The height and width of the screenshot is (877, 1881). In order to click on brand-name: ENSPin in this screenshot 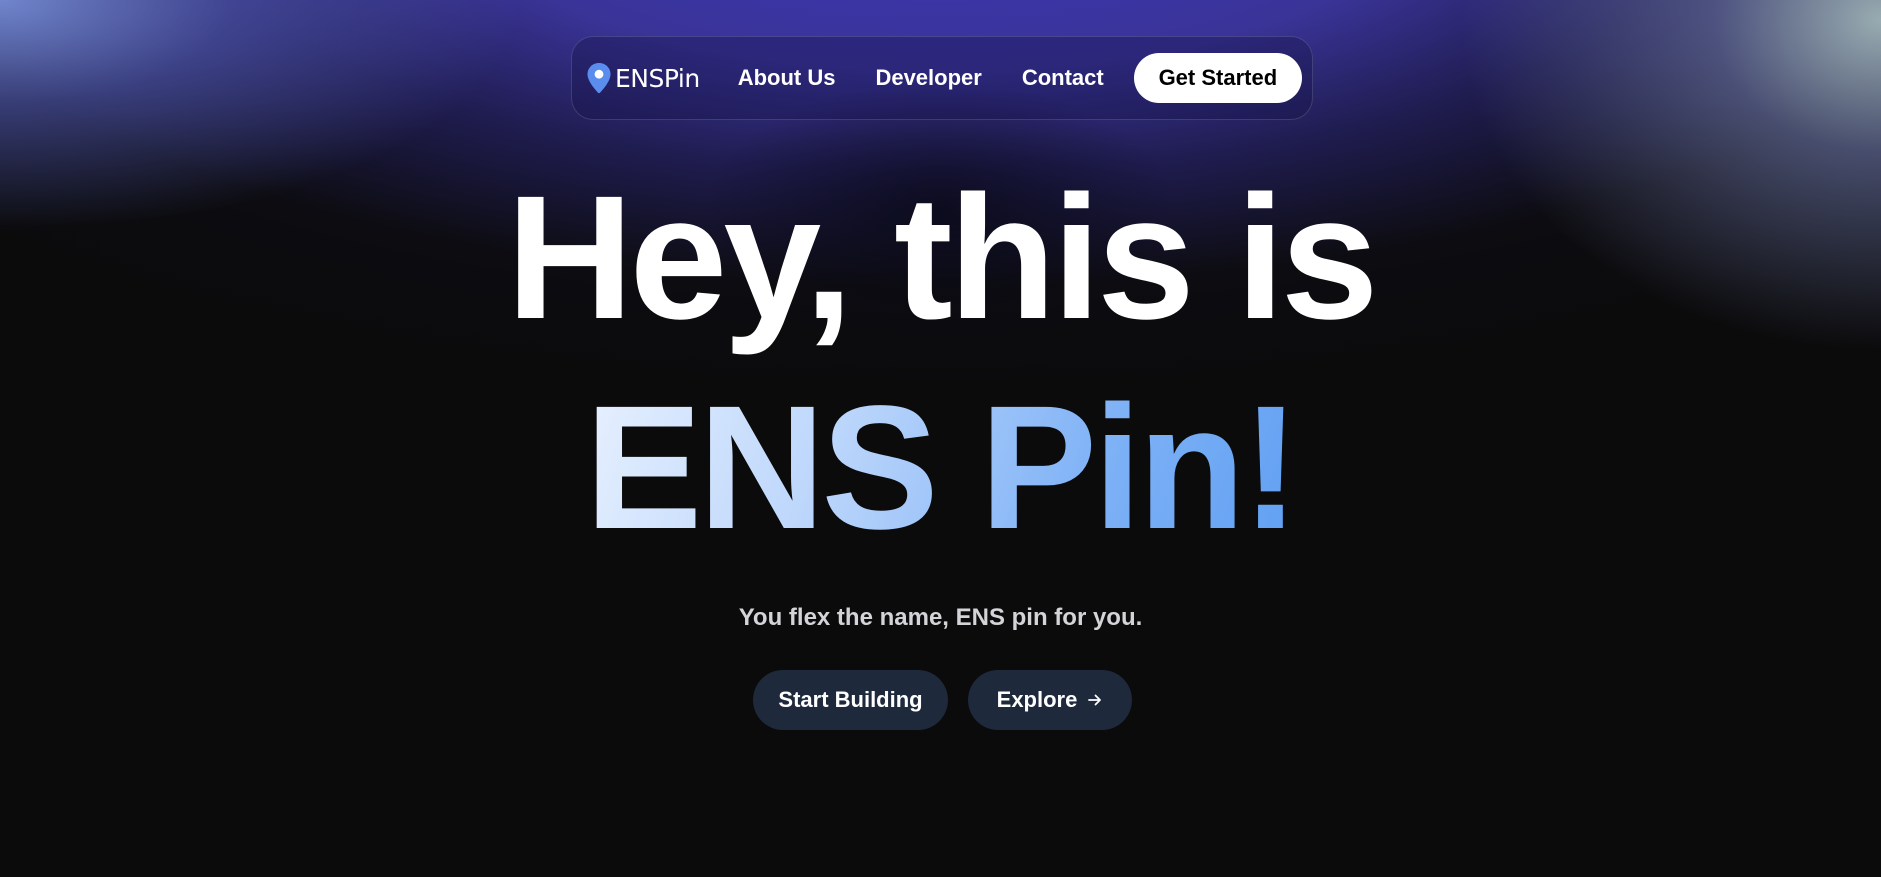, I will do `click(657, 78)`.